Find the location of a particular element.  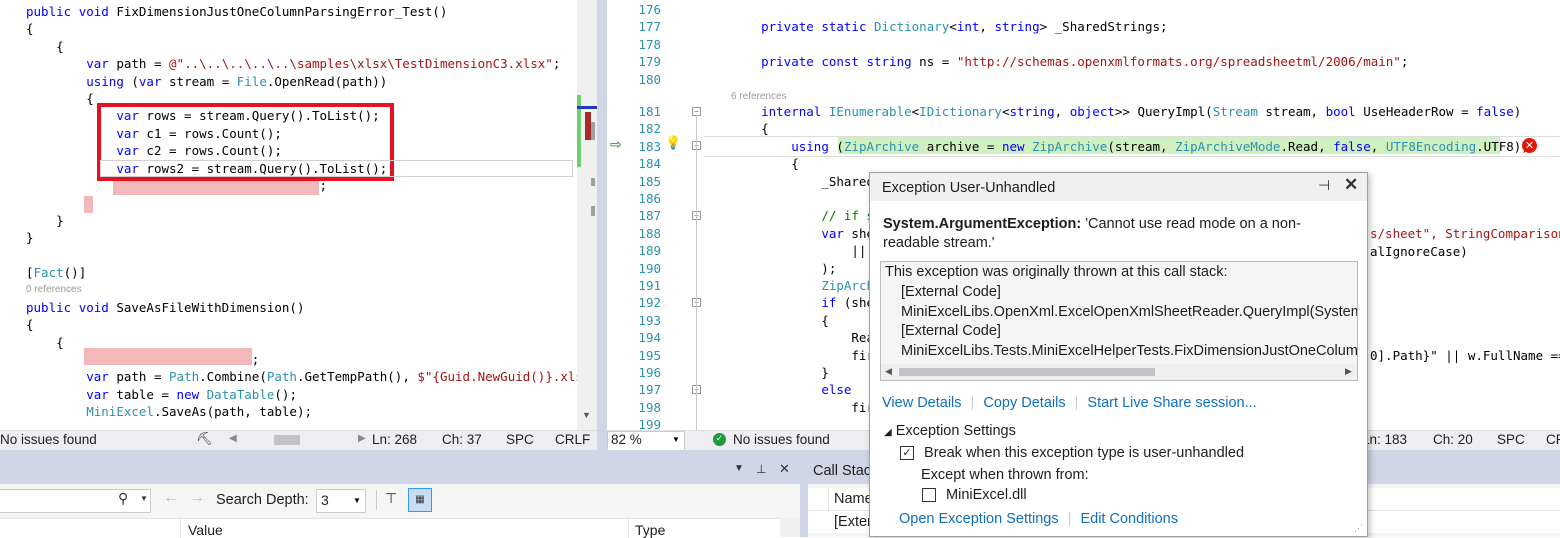

code-line: MiniExcel.SaveAs(path, table); is located at coordinates (169, 412).